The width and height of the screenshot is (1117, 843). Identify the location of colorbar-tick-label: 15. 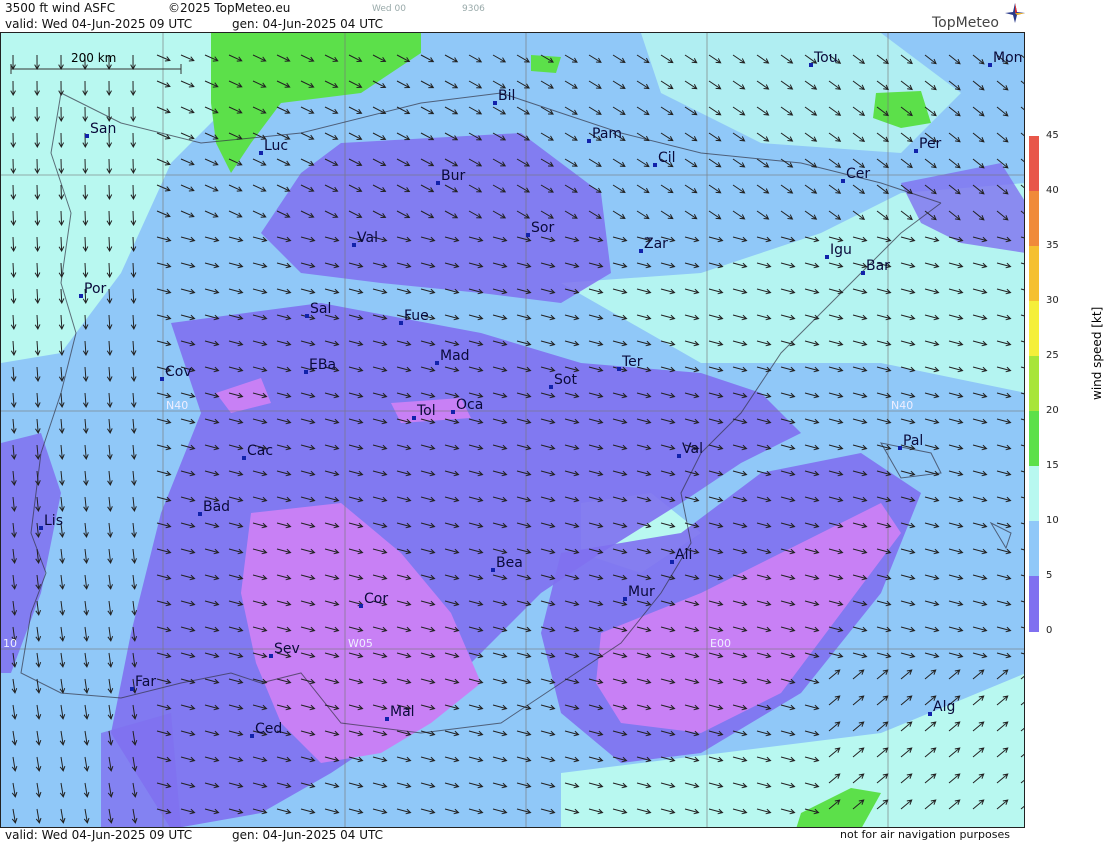
(1052, 465).